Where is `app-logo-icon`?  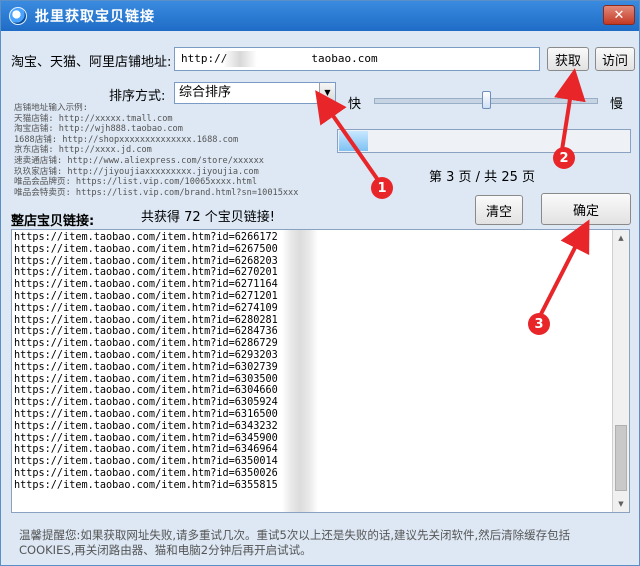 app-logo-icon is located at coordinates (18, 16).